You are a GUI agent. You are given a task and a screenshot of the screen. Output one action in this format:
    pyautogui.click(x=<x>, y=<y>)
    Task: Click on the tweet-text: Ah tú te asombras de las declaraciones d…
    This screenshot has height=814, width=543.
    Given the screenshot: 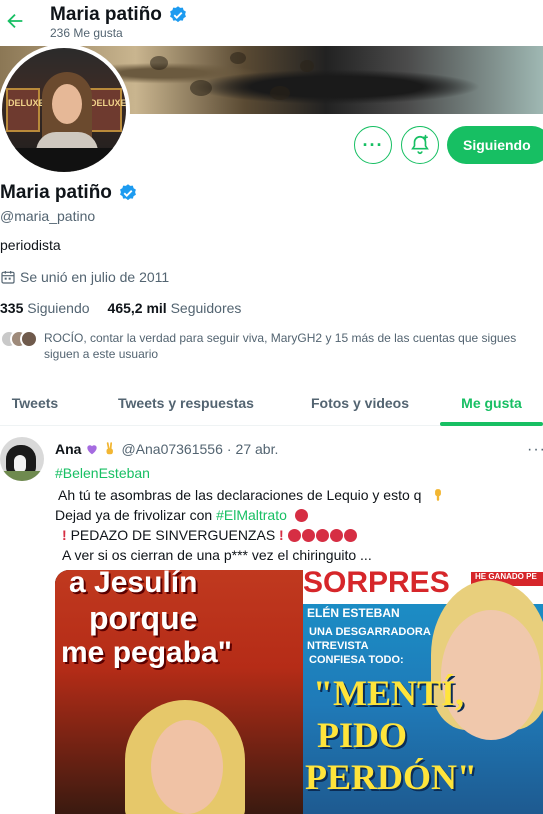 What is the action you would take?
    pyautogui.click(x=240, y=495)
    